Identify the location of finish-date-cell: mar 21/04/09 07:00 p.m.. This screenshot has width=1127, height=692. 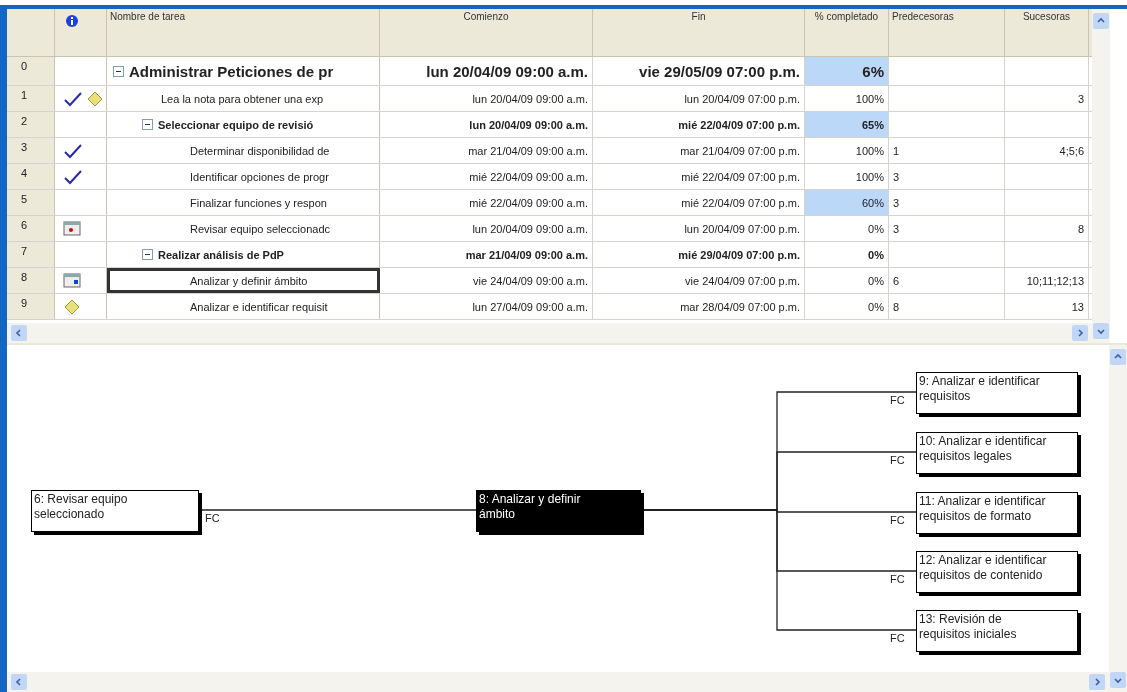
(699, 150).